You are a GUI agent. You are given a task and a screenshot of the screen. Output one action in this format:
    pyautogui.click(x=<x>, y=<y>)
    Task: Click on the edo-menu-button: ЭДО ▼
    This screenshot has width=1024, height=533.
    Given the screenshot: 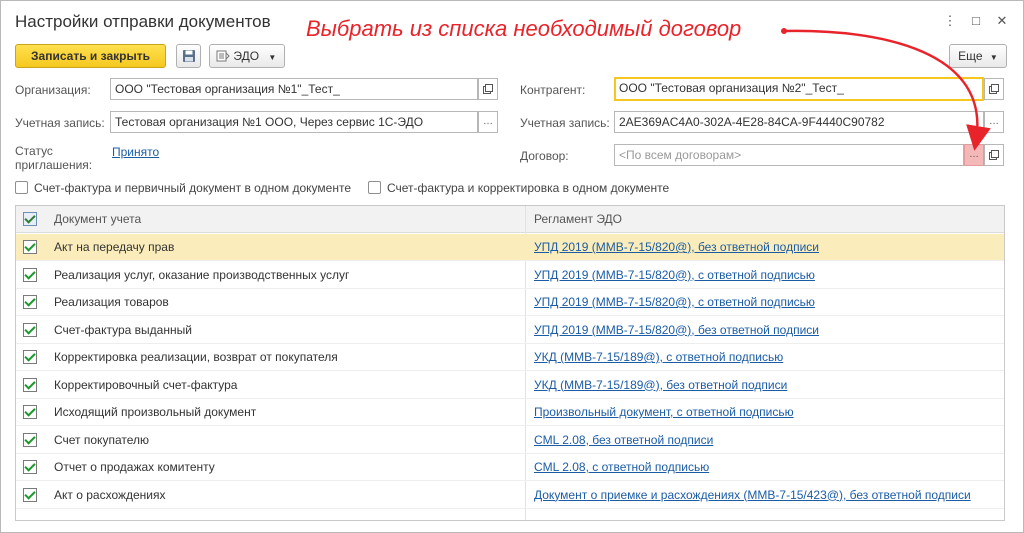 What is the action you would take?
    pyautogui.click(x=247, y=56)
    